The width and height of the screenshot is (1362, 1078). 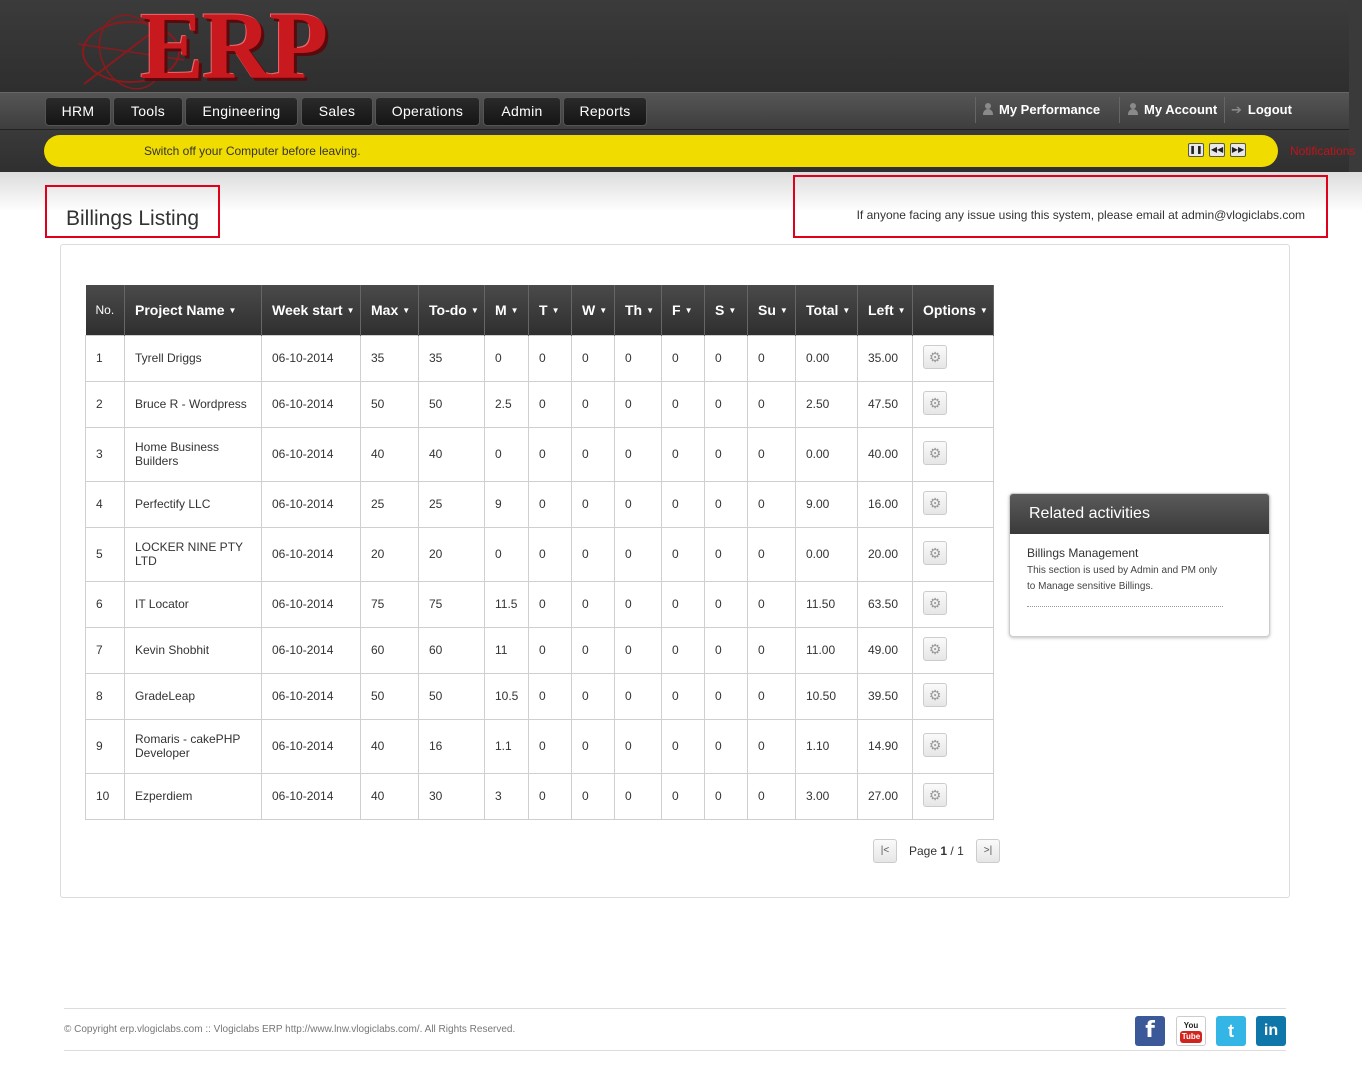 I want to click on col-header-f: F ▼, so click(x=683, y=310).